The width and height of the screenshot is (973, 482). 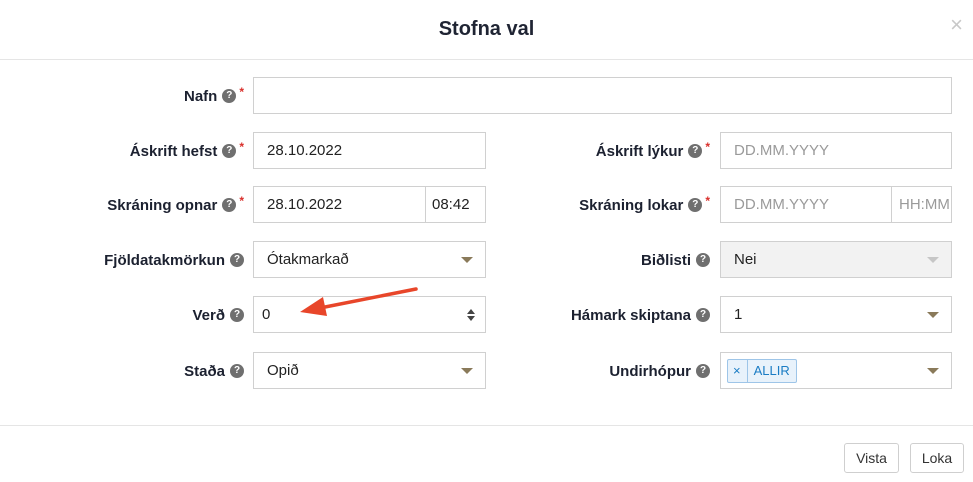 I want to click on stada-label-text: Staða, so click(x=204, y=371).